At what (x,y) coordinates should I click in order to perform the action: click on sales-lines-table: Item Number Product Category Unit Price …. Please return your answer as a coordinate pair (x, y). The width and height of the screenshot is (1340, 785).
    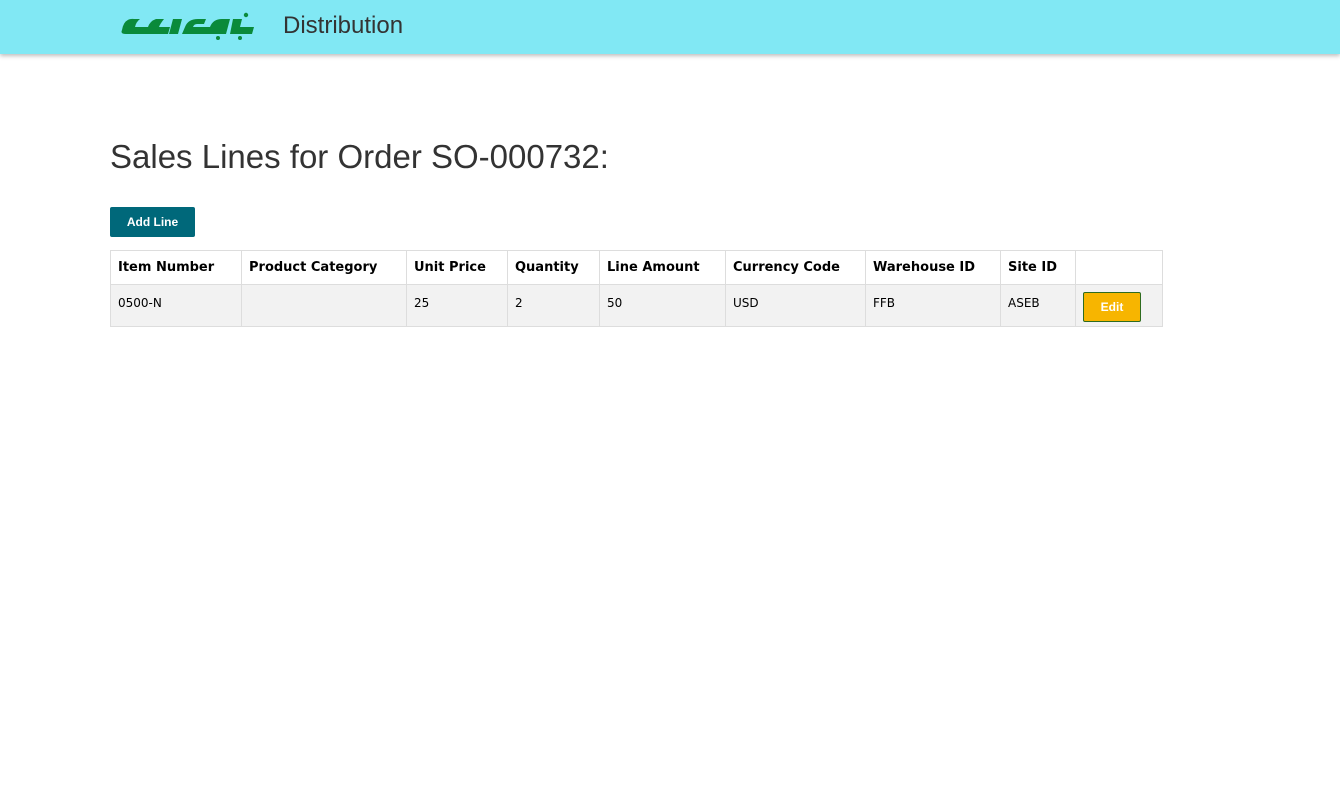
    Looking at the image, I should click on (636, 288).